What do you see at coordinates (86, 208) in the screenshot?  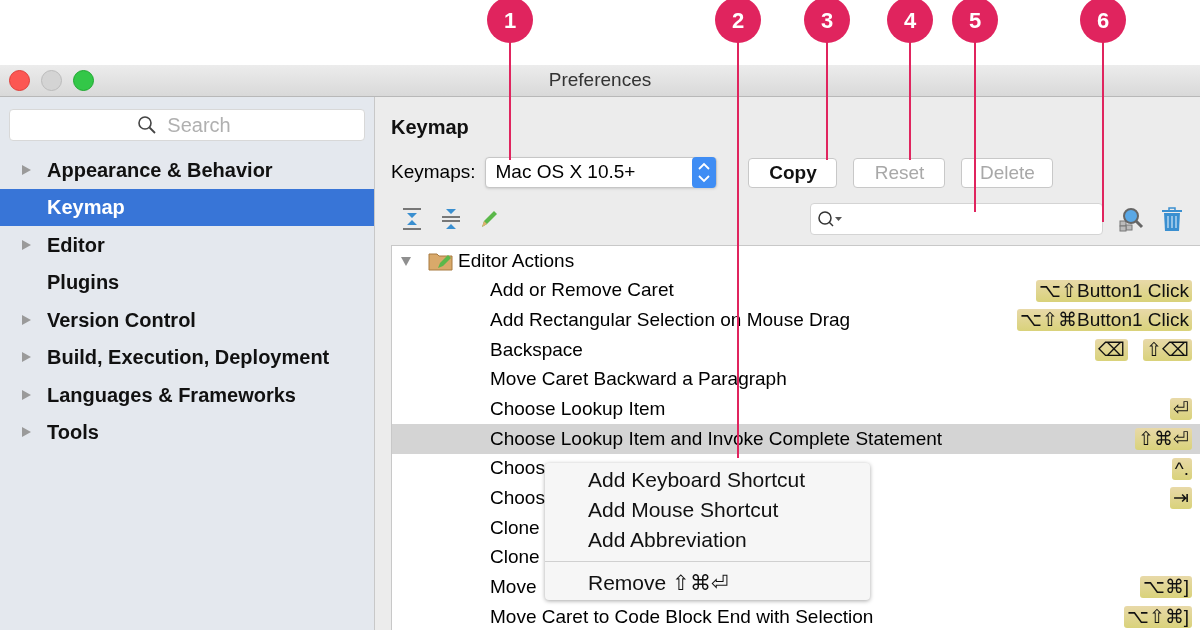 I see `sidebar-item-label: Keymap` at bounding box center [86, 208].